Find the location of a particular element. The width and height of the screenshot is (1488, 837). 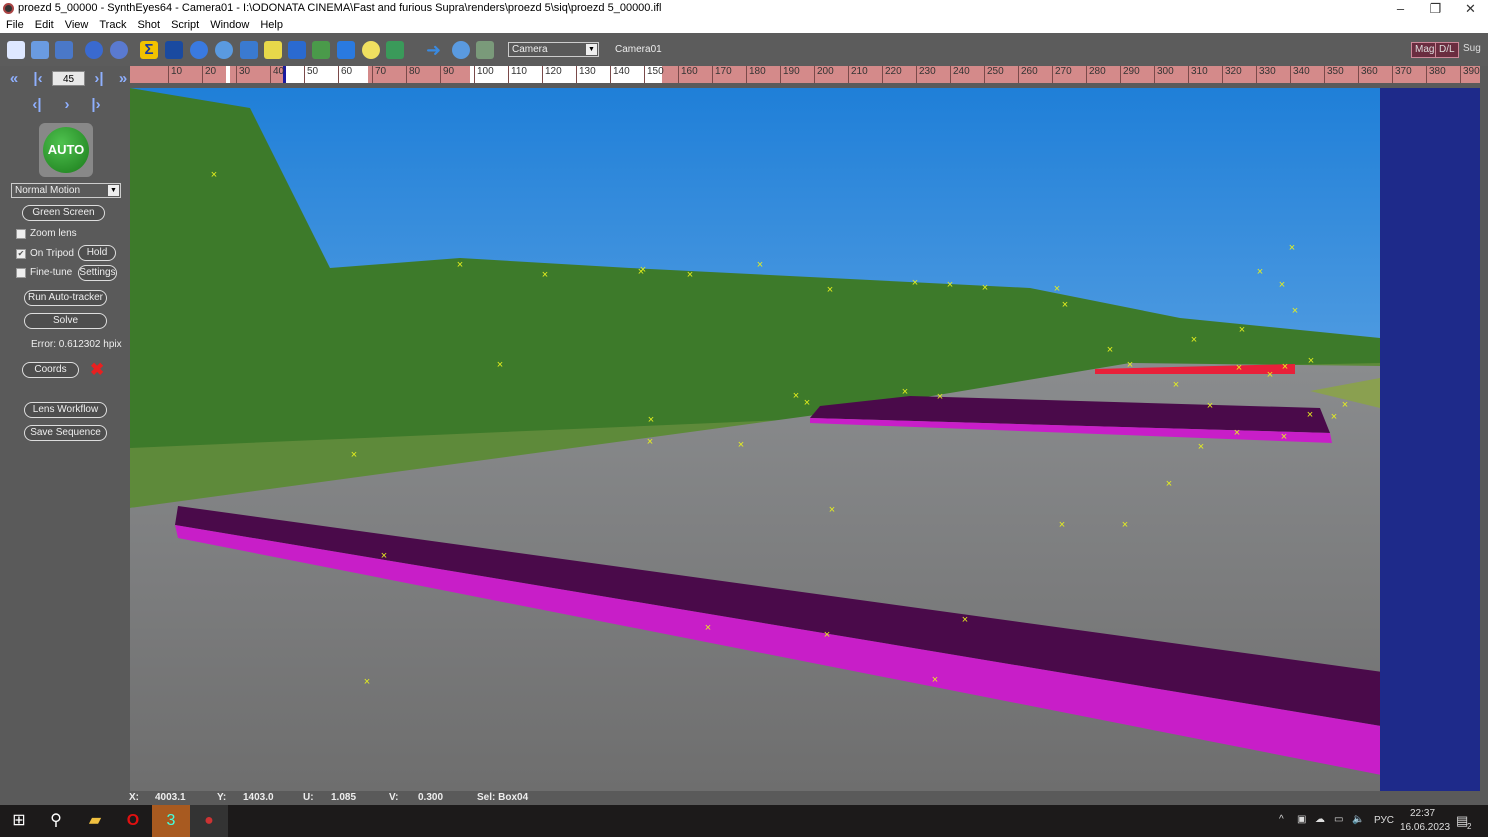

save-icon is located at coordinates (64, 50).